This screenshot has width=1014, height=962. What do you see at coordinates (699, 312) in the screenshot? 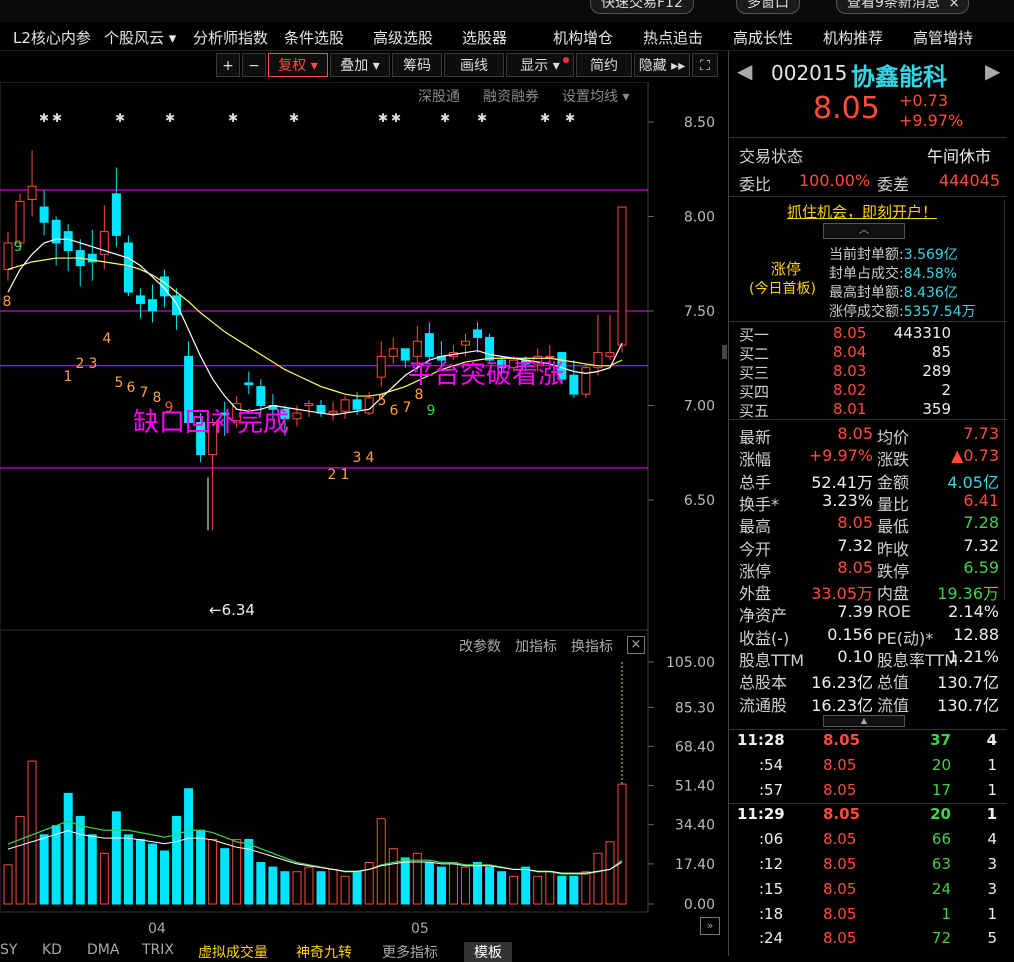
I see `price-tick-label: 7.50` at bounding box center [699, 312].